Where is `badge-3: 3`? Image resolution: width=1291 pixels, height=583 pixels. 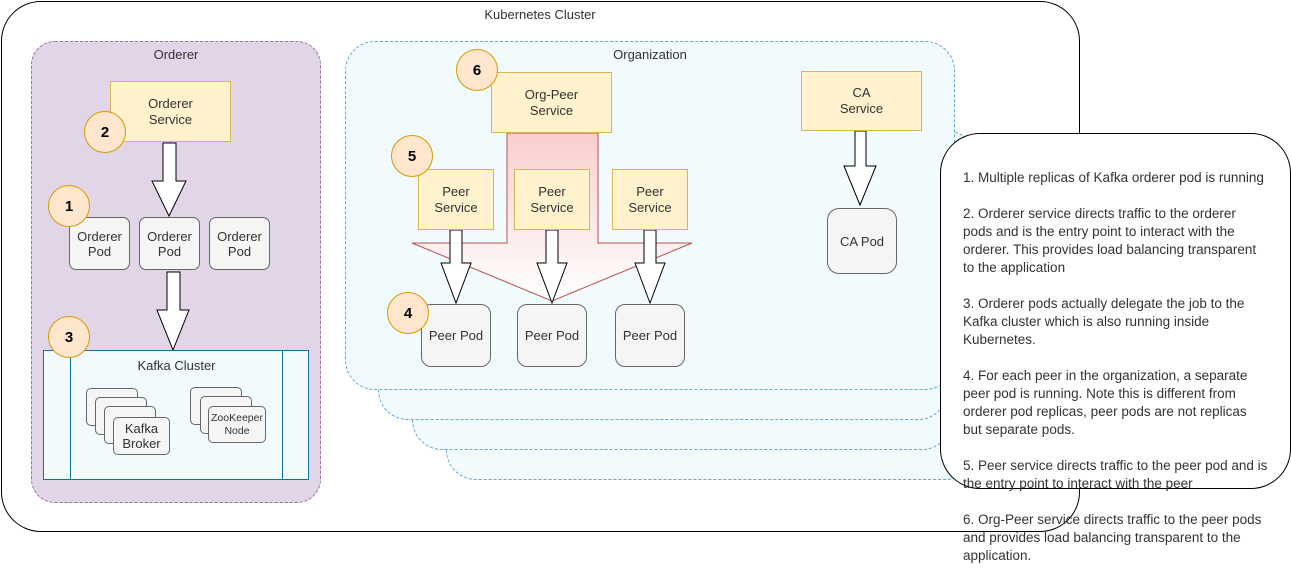
badge-3: 3 is located at coordinates (69, 337).